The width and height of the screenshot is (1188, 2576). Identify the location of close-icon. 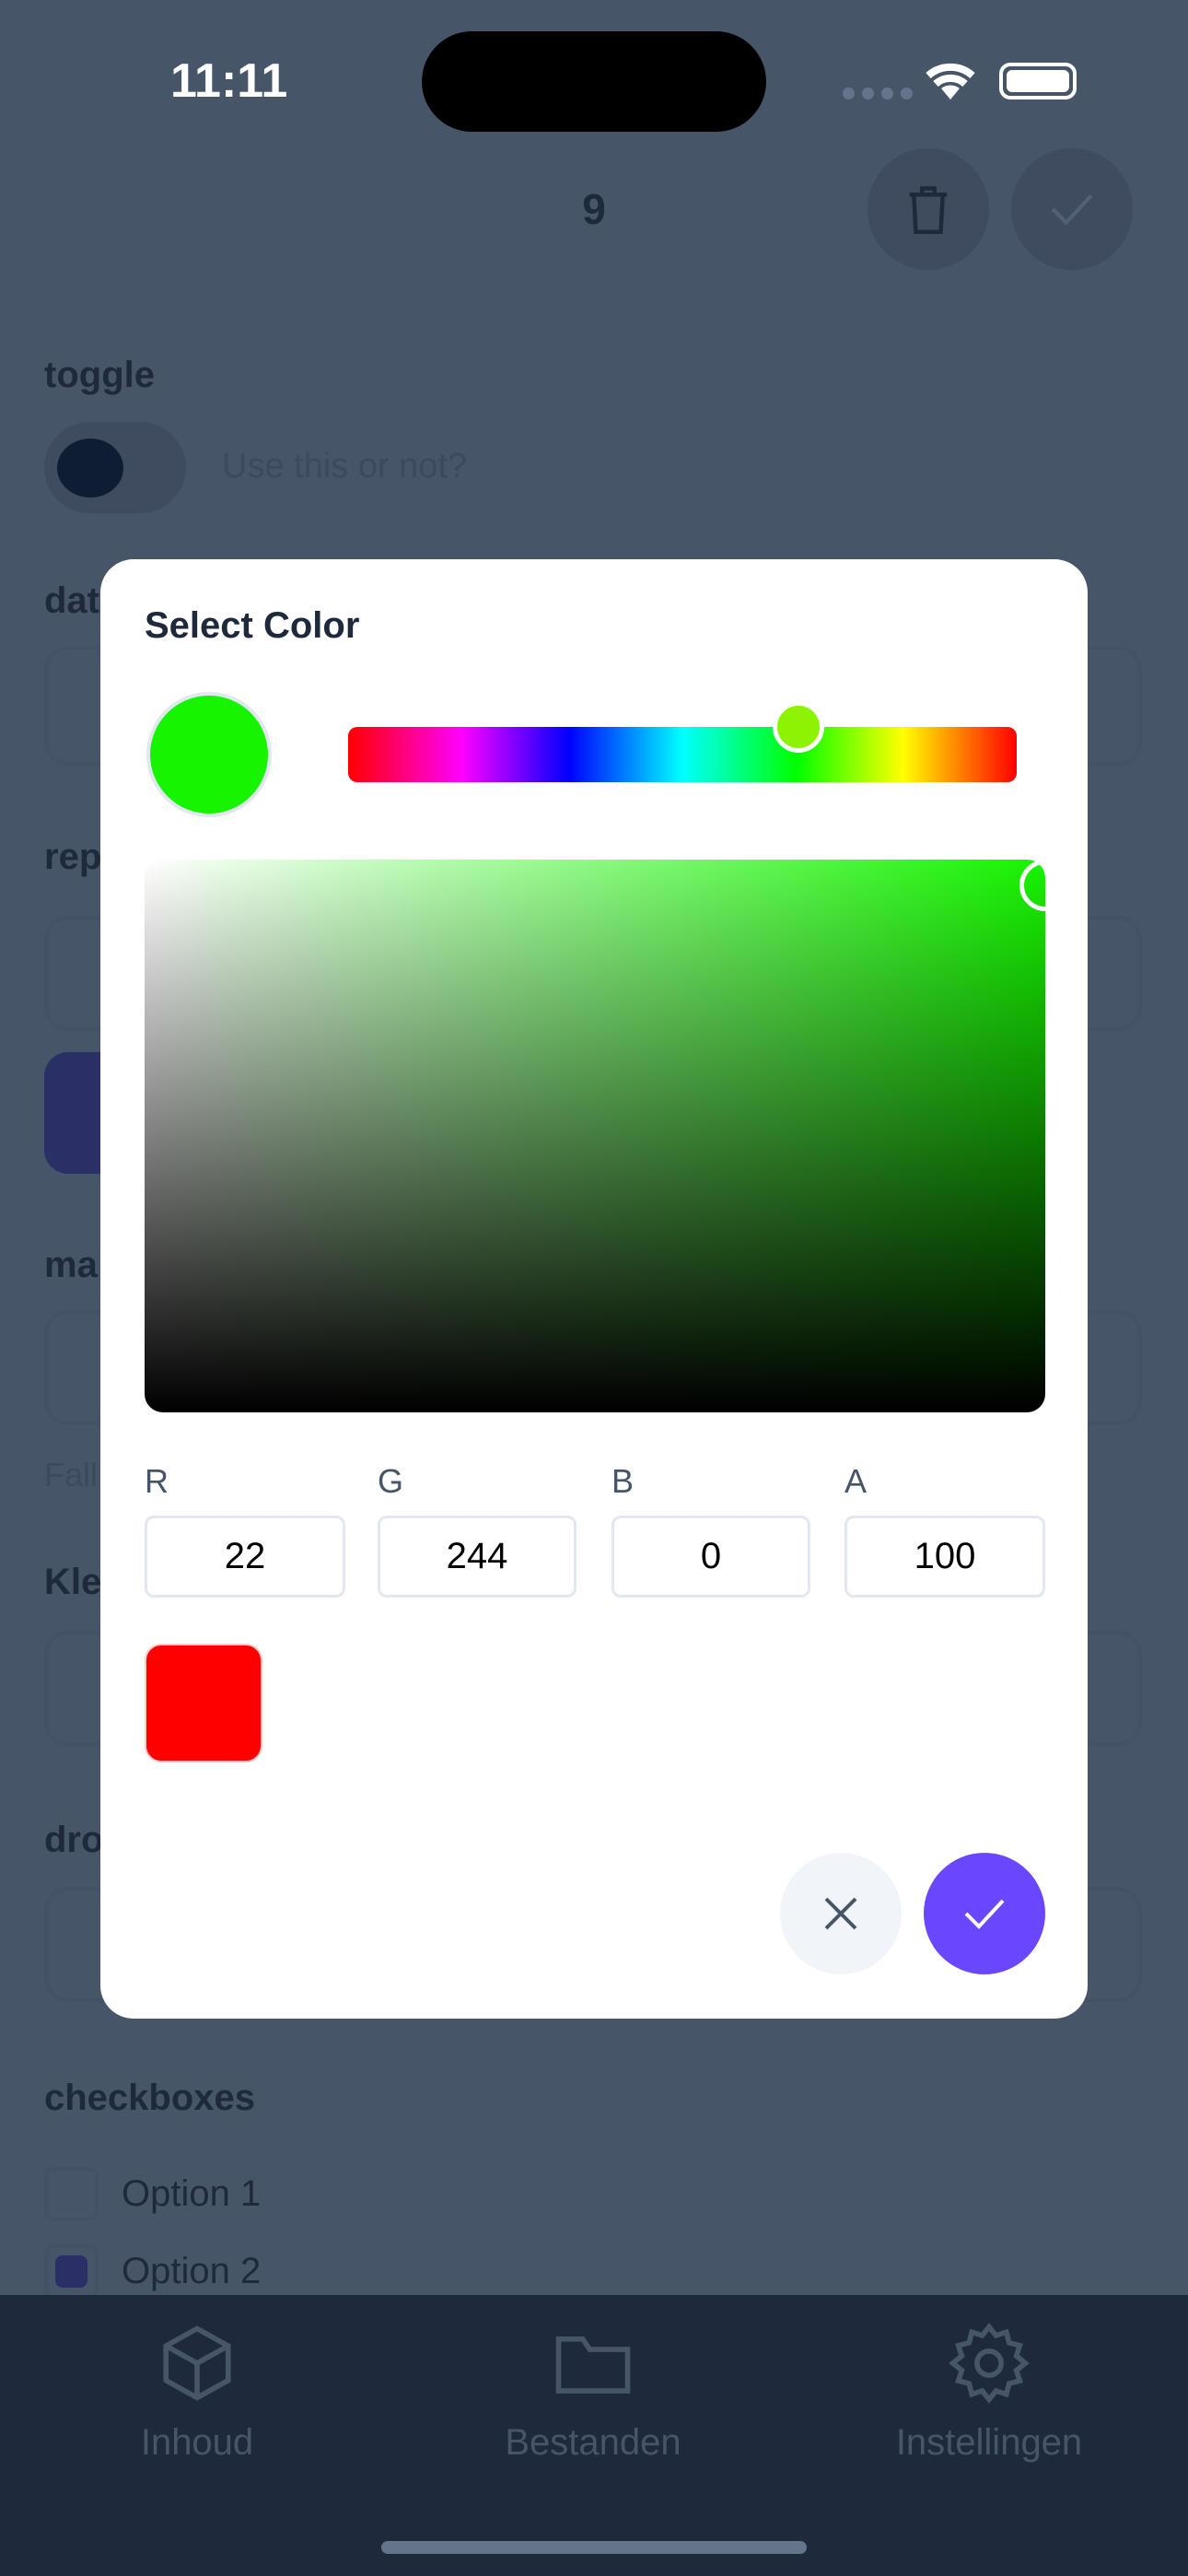
(840, 1913).